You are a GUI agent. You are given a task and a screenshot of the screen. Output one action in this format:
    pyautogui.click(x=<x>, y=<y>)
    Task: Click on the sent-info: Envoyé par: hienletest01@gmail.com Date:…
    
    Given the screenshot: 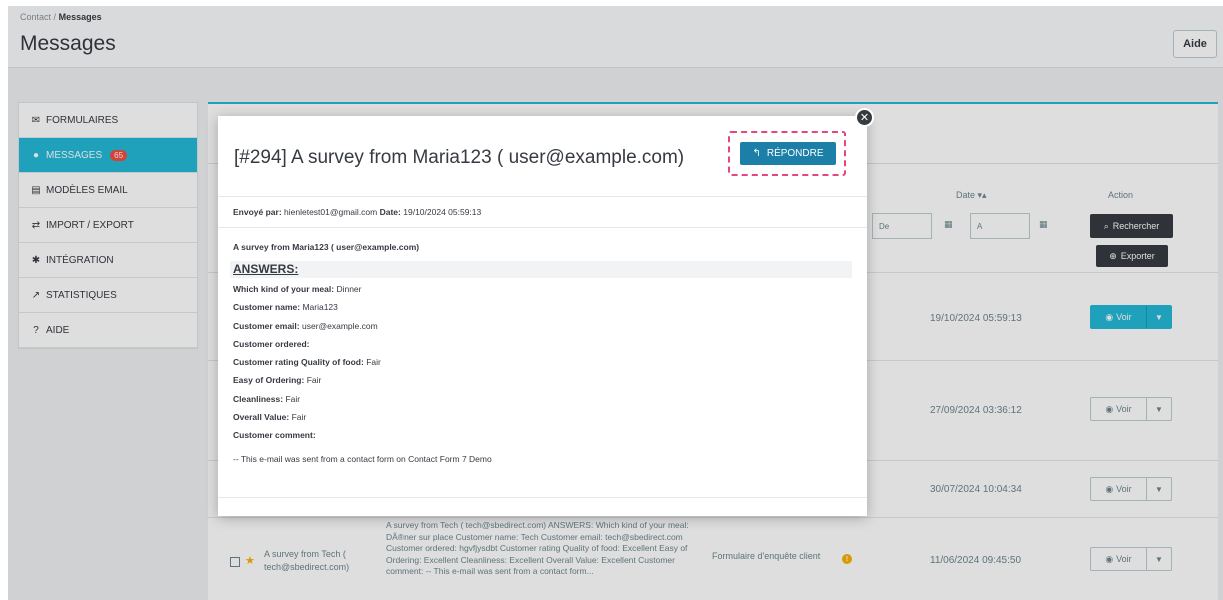 What is the action you would take?
    pyautogui.click(x=357, y=212)
    